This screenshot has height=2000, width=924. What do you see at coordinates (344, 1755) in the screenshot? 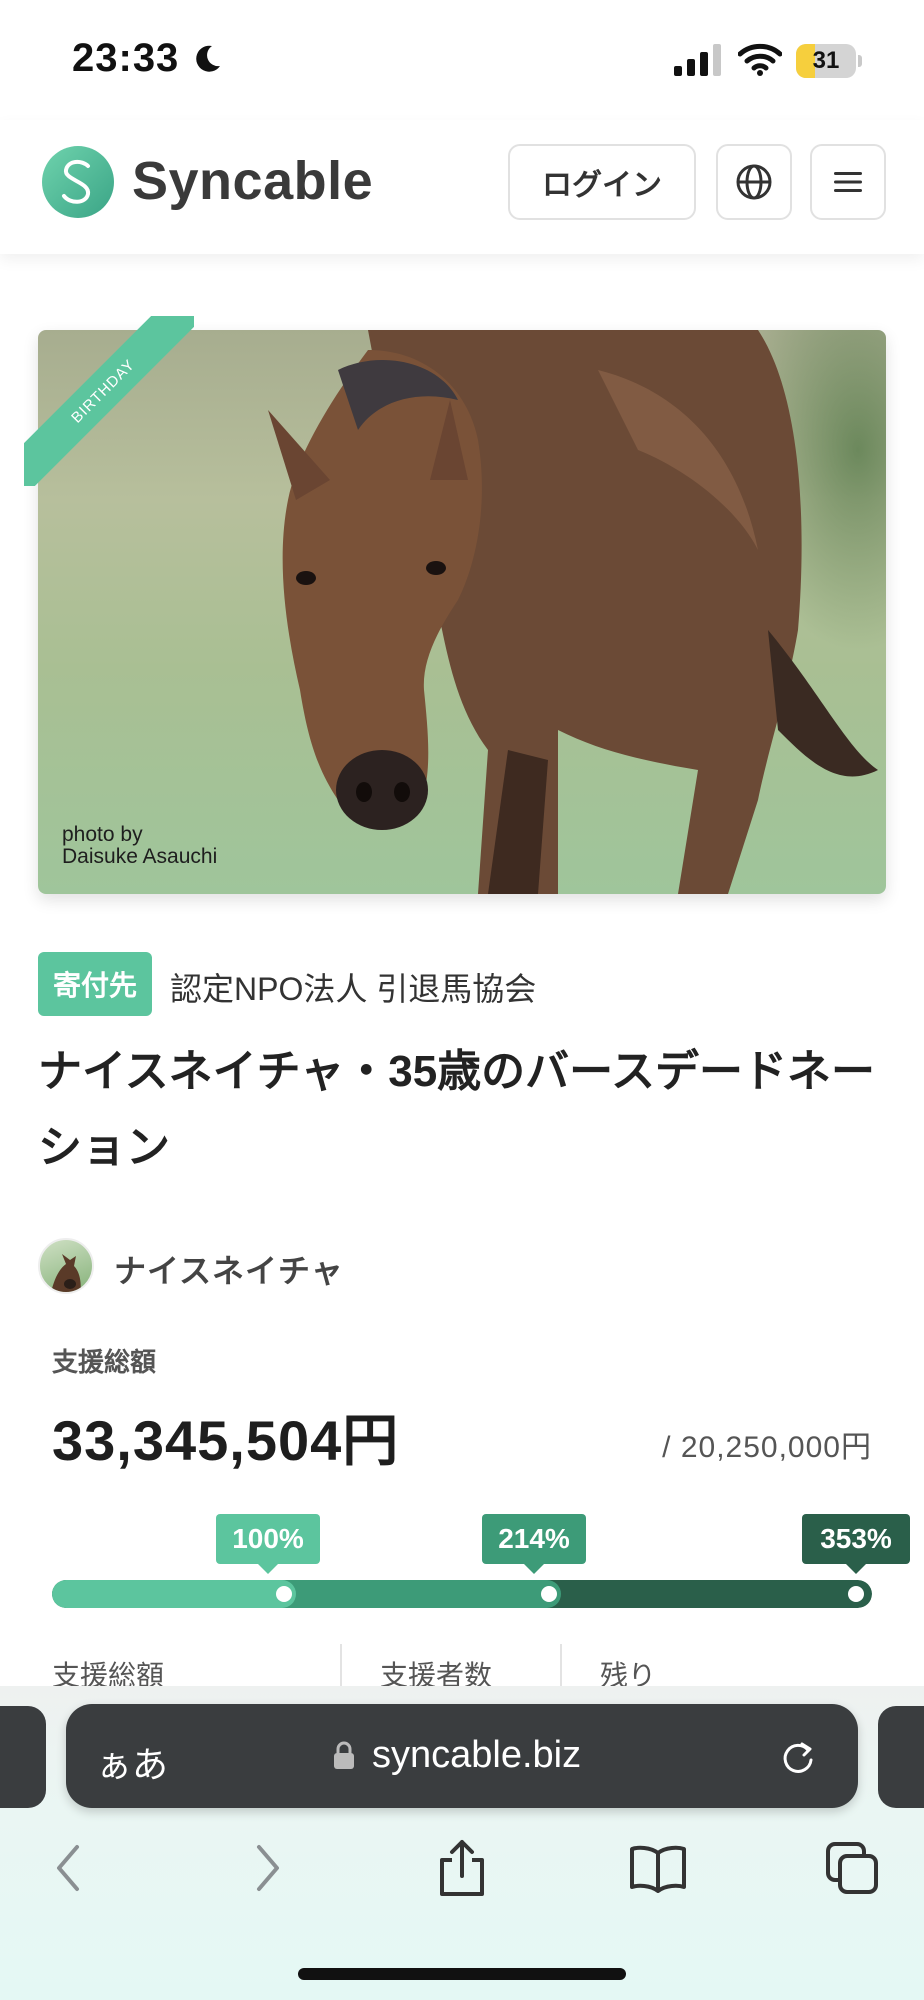
I see `lock-icon` at bounding box center [344, 1755].